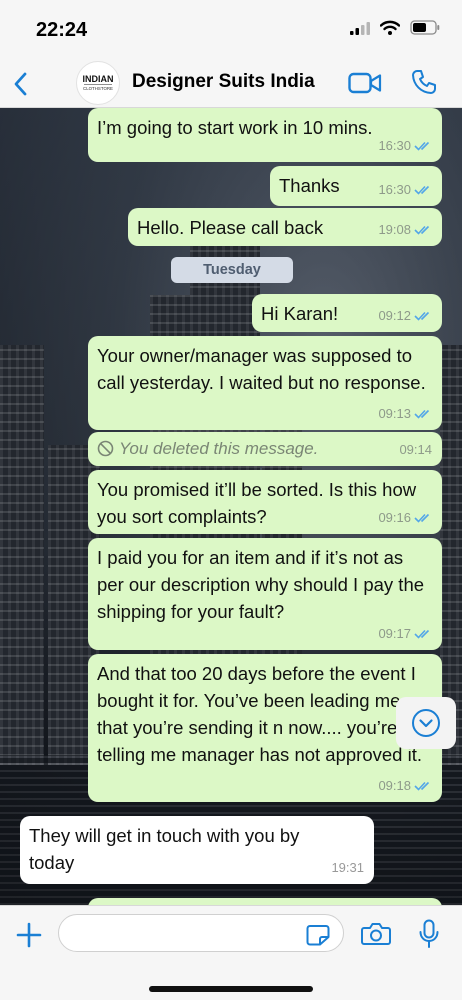 This screenshot has height=1000, width=462. I want to click on message-meta: 09:14, so click(415, 449).